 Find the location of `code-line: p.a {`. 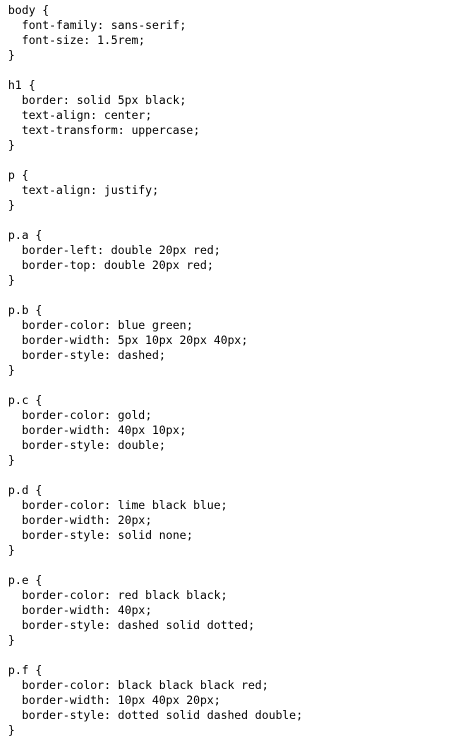

code-line: p.a { is located at coordinates (25, 235).